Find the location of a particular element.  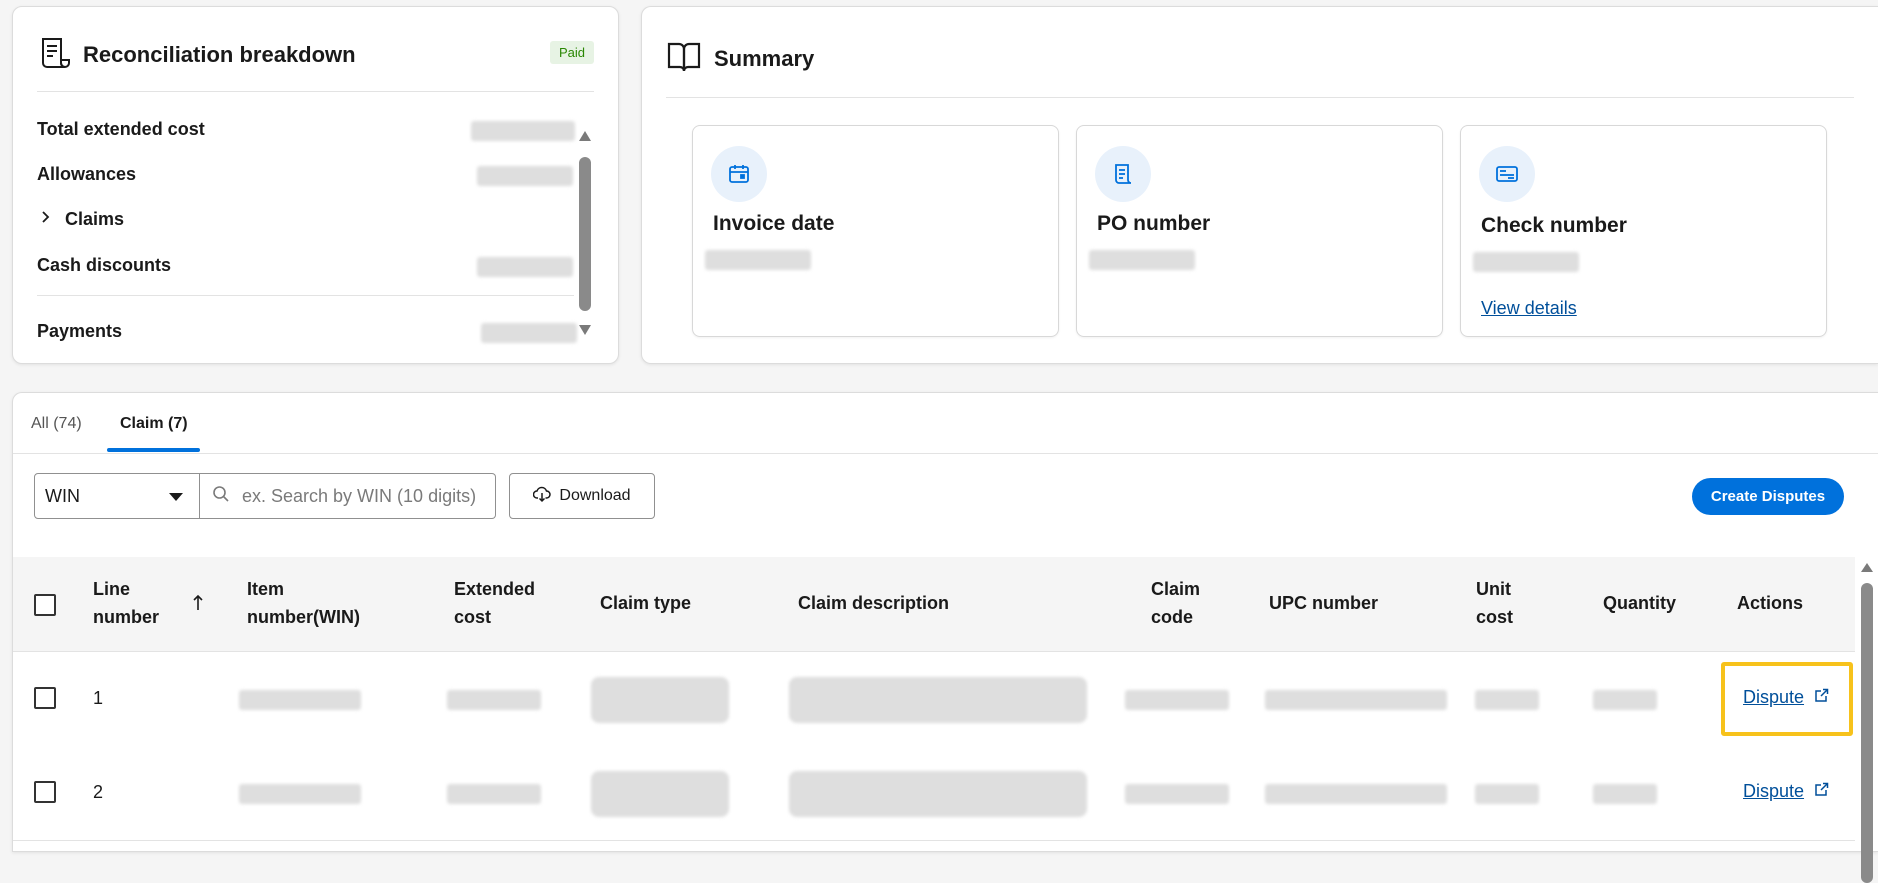

invoice-date-card: Invoice date is located at coordinates (875, 231).